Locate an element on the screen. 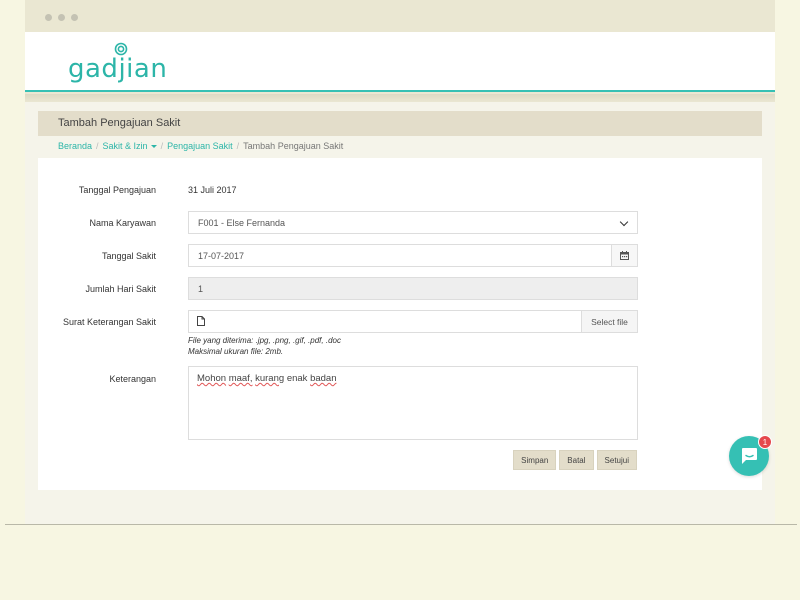 This screenshot has height=600, width=800. page-title: Tambah Pengajuan Sakit is located at coordinates (119, 123).